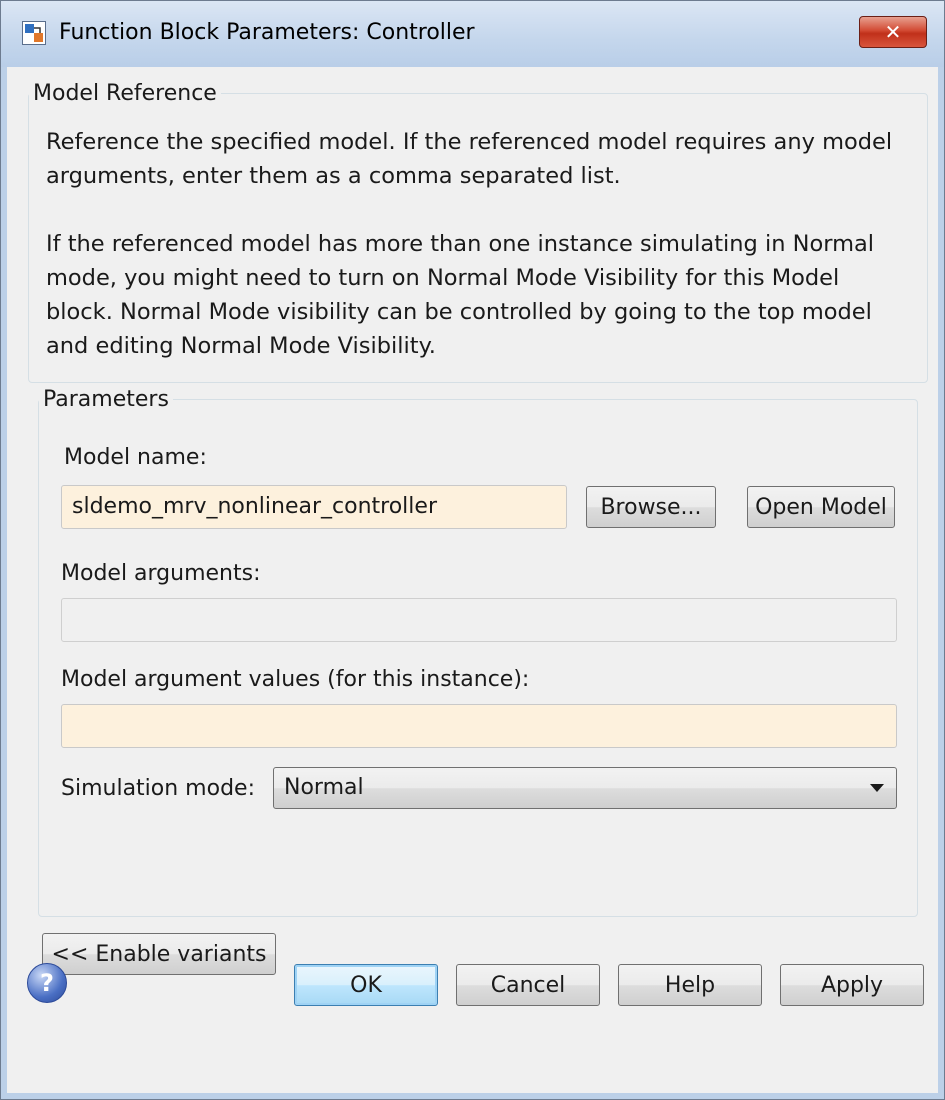 This screenshot has height=1100, width=945. I want to click on parameters-legend: Parameters, so click(106, 399).